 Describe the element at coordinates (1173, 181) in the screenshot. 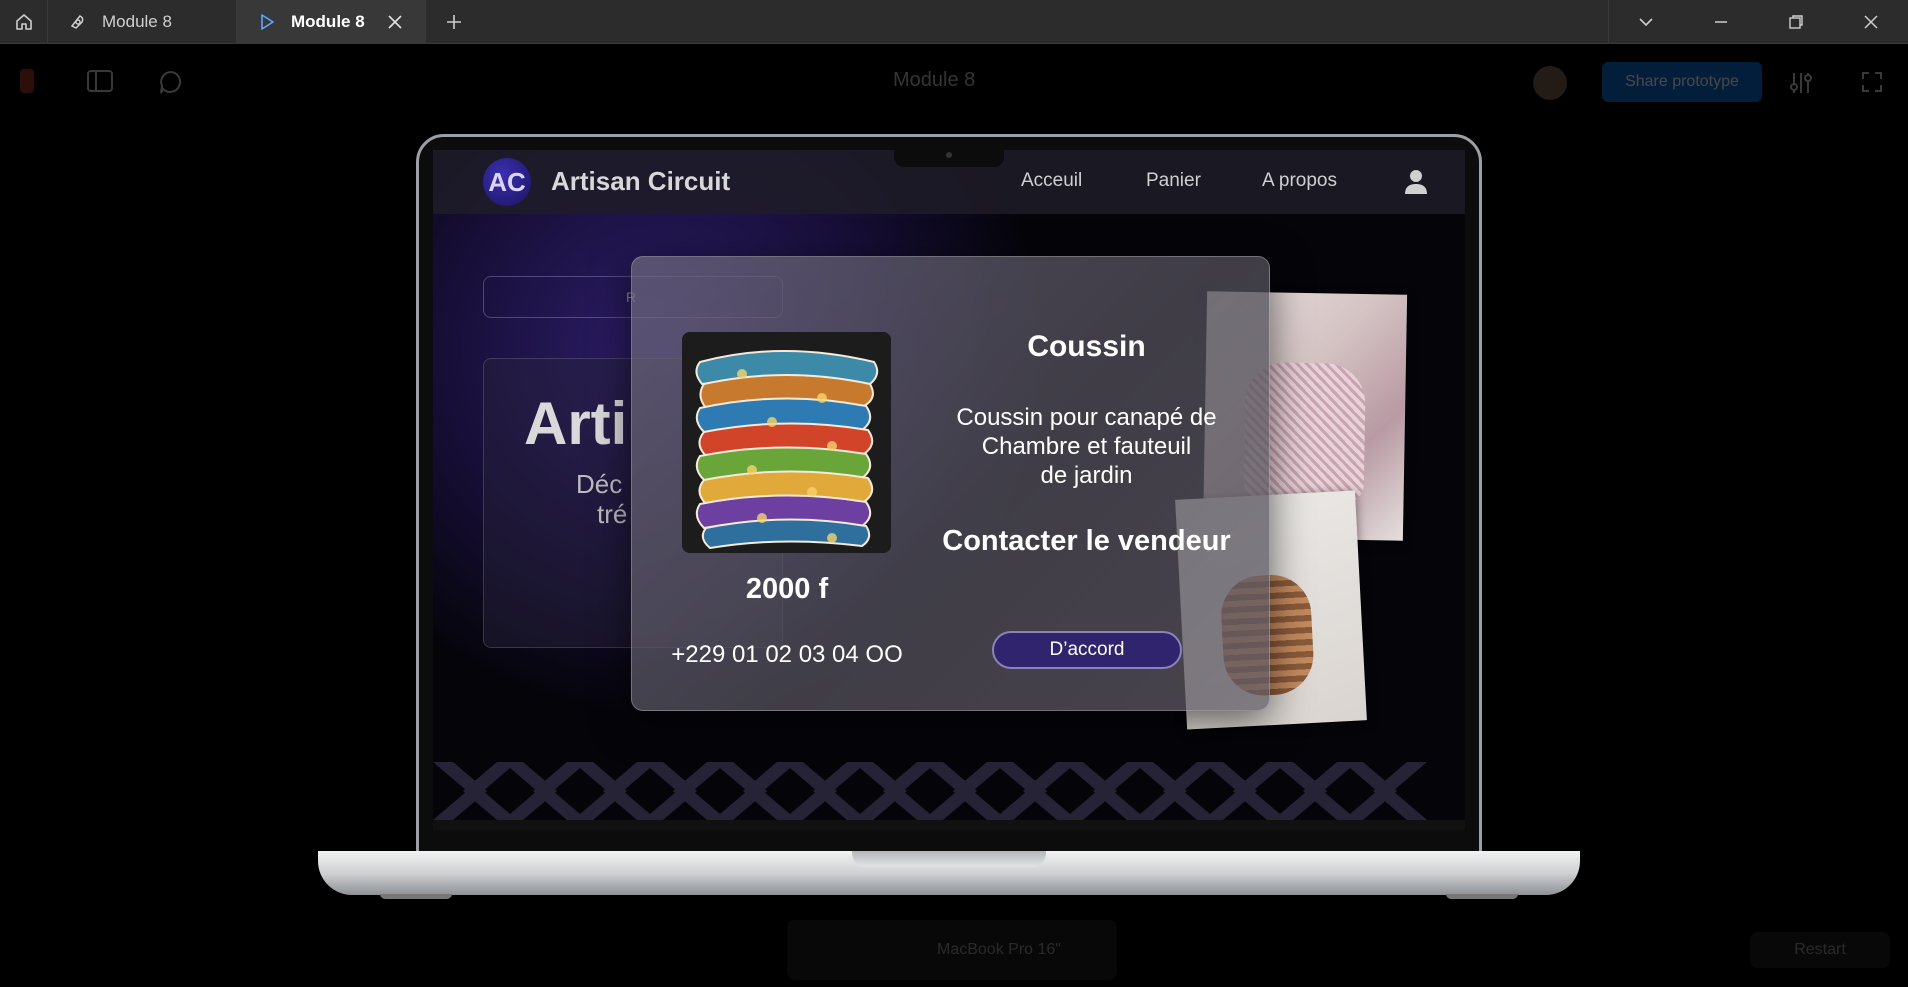

I see `nav-link-panier: Panier` at that location.